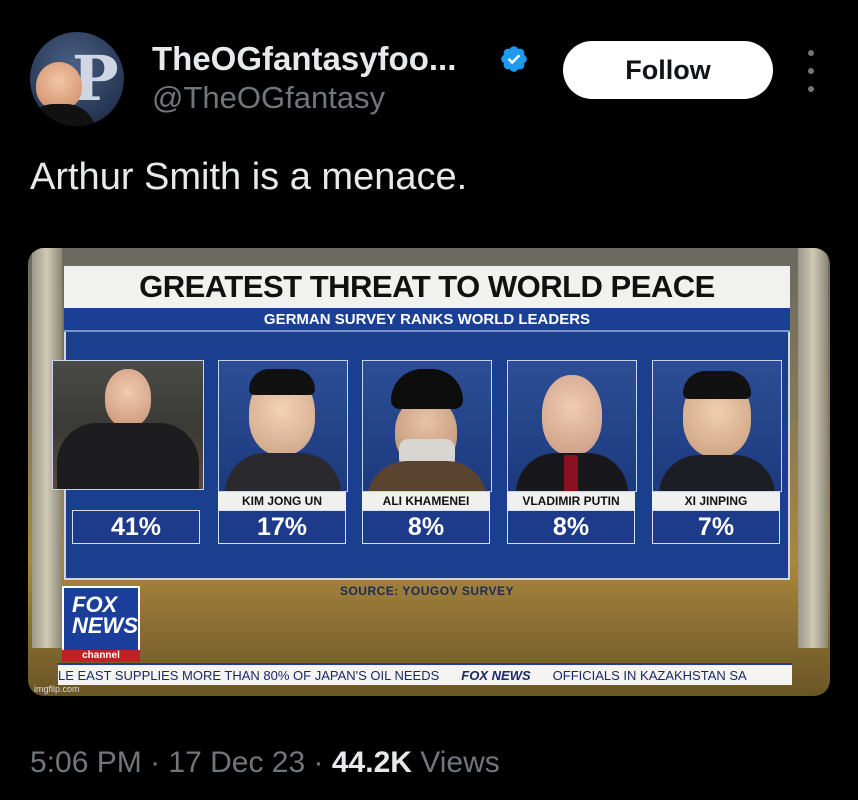  I want to click on more-options-icon, so click(811, 71).